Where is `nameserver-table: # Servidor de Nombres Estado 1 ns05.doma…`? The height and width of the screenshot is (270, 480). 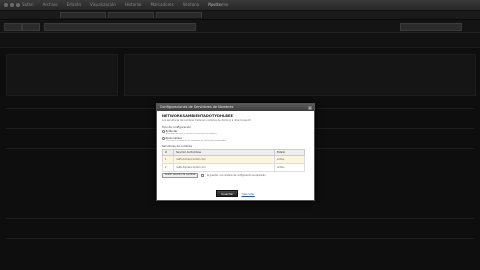
nameserver-table: # Servidor de Nombres Estado 1 ns05.doma… is located at coordinates (233, 160).